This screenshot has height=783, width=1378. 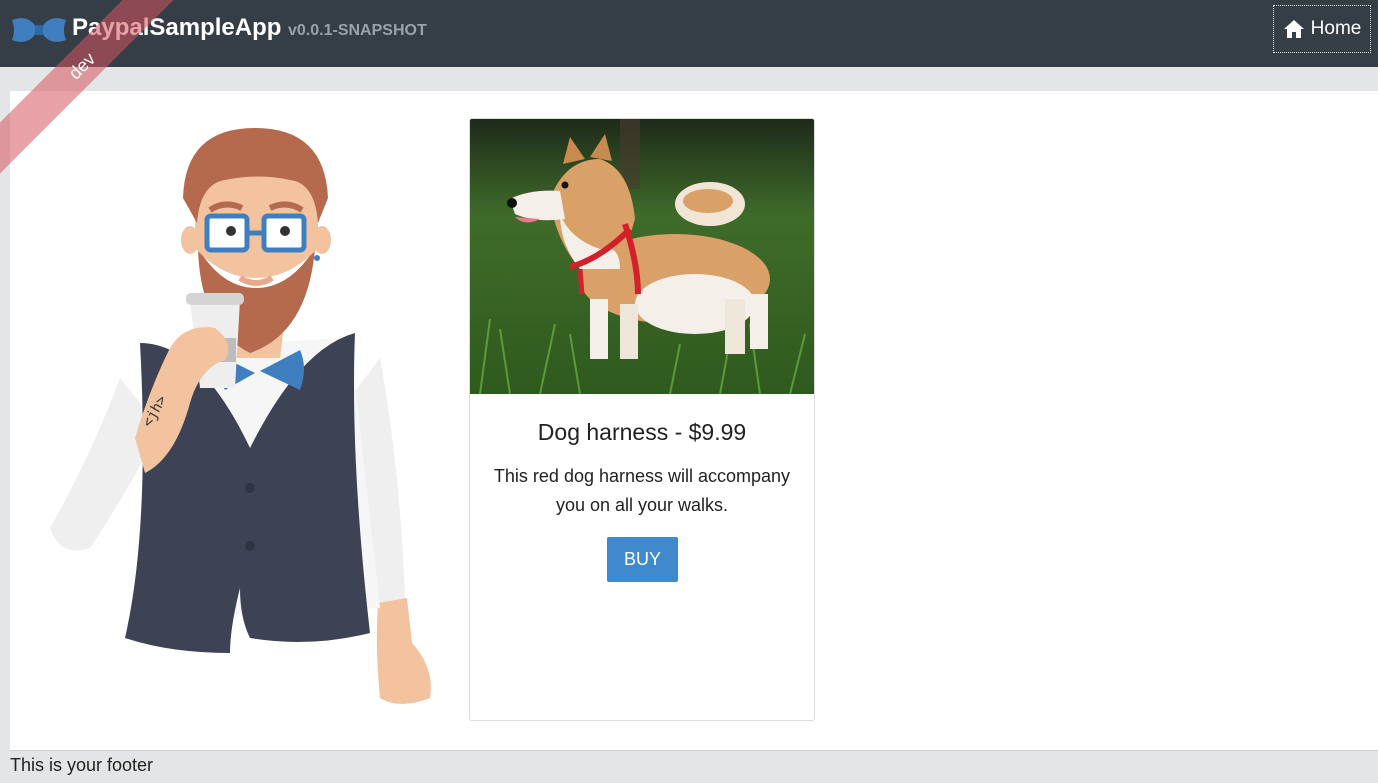 I want to click on bowtie-logo-icon, so click(x=39, y=30).